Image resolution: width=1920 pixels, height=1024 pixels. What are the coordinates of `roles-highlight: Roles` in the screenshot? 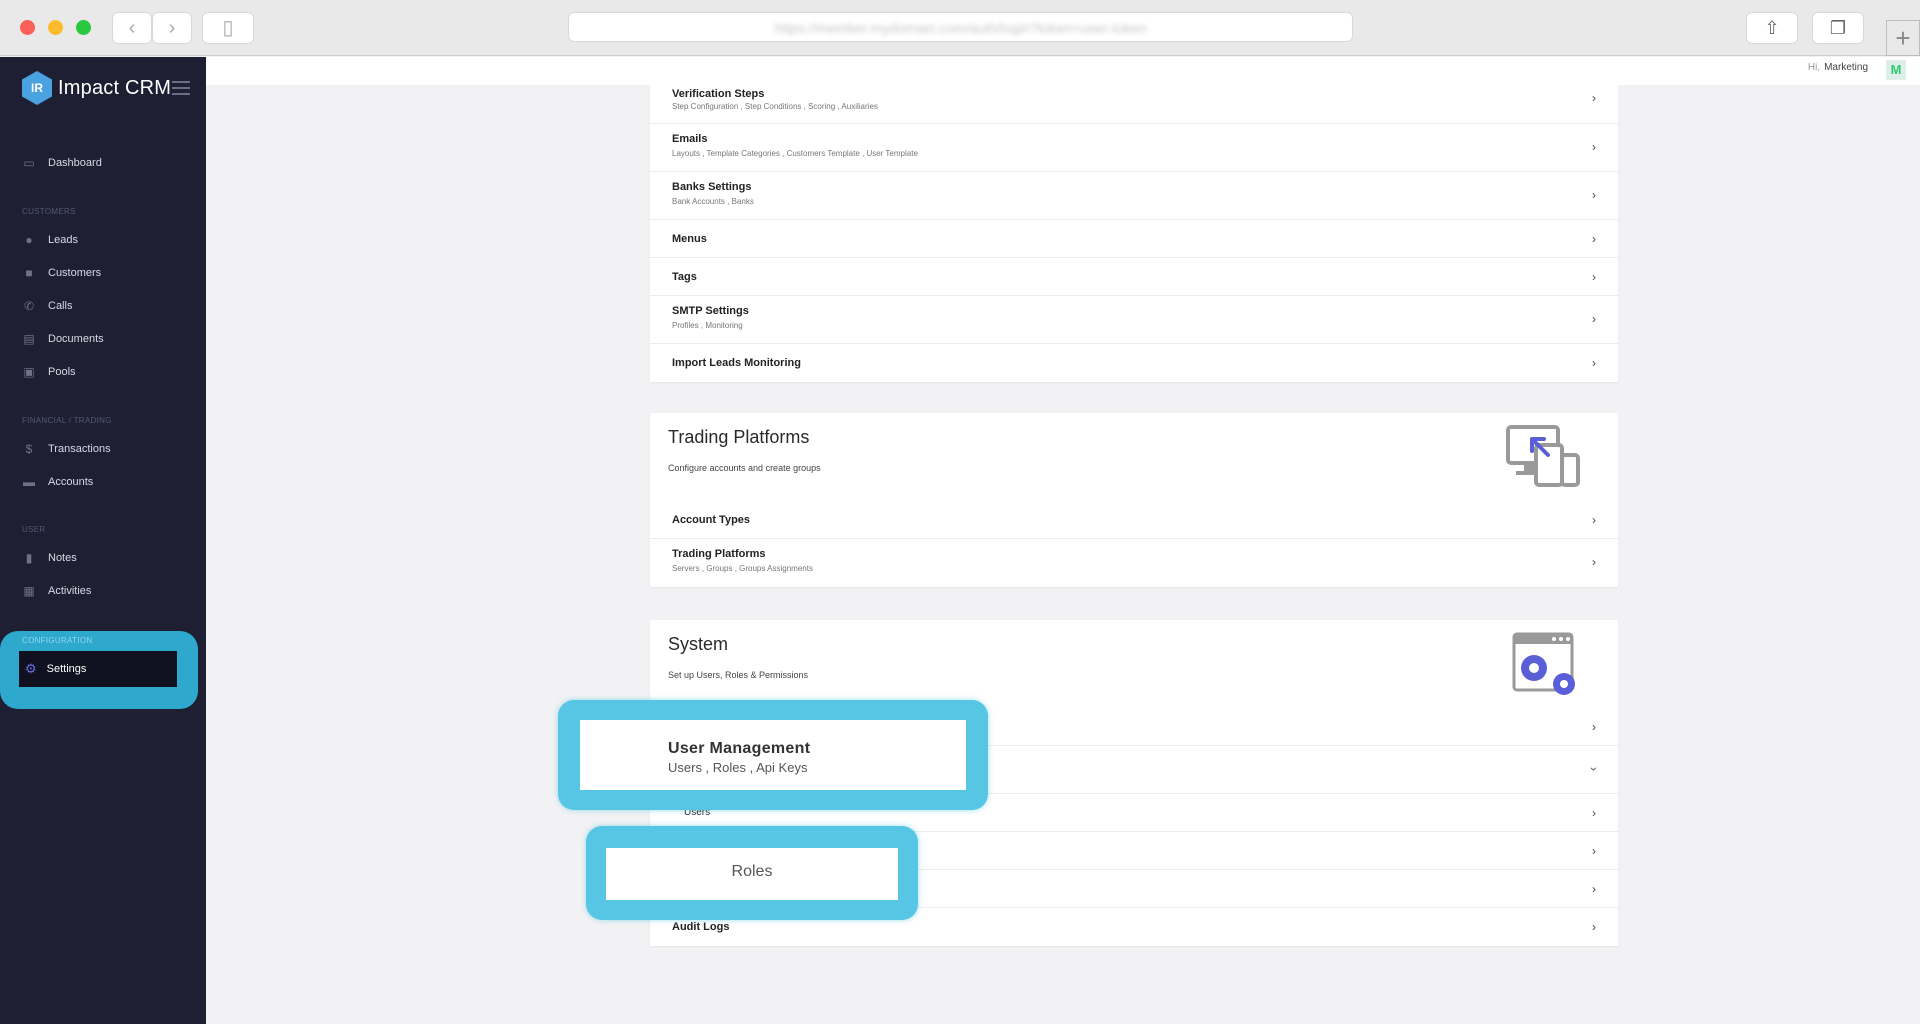 It's located at (752, 873).